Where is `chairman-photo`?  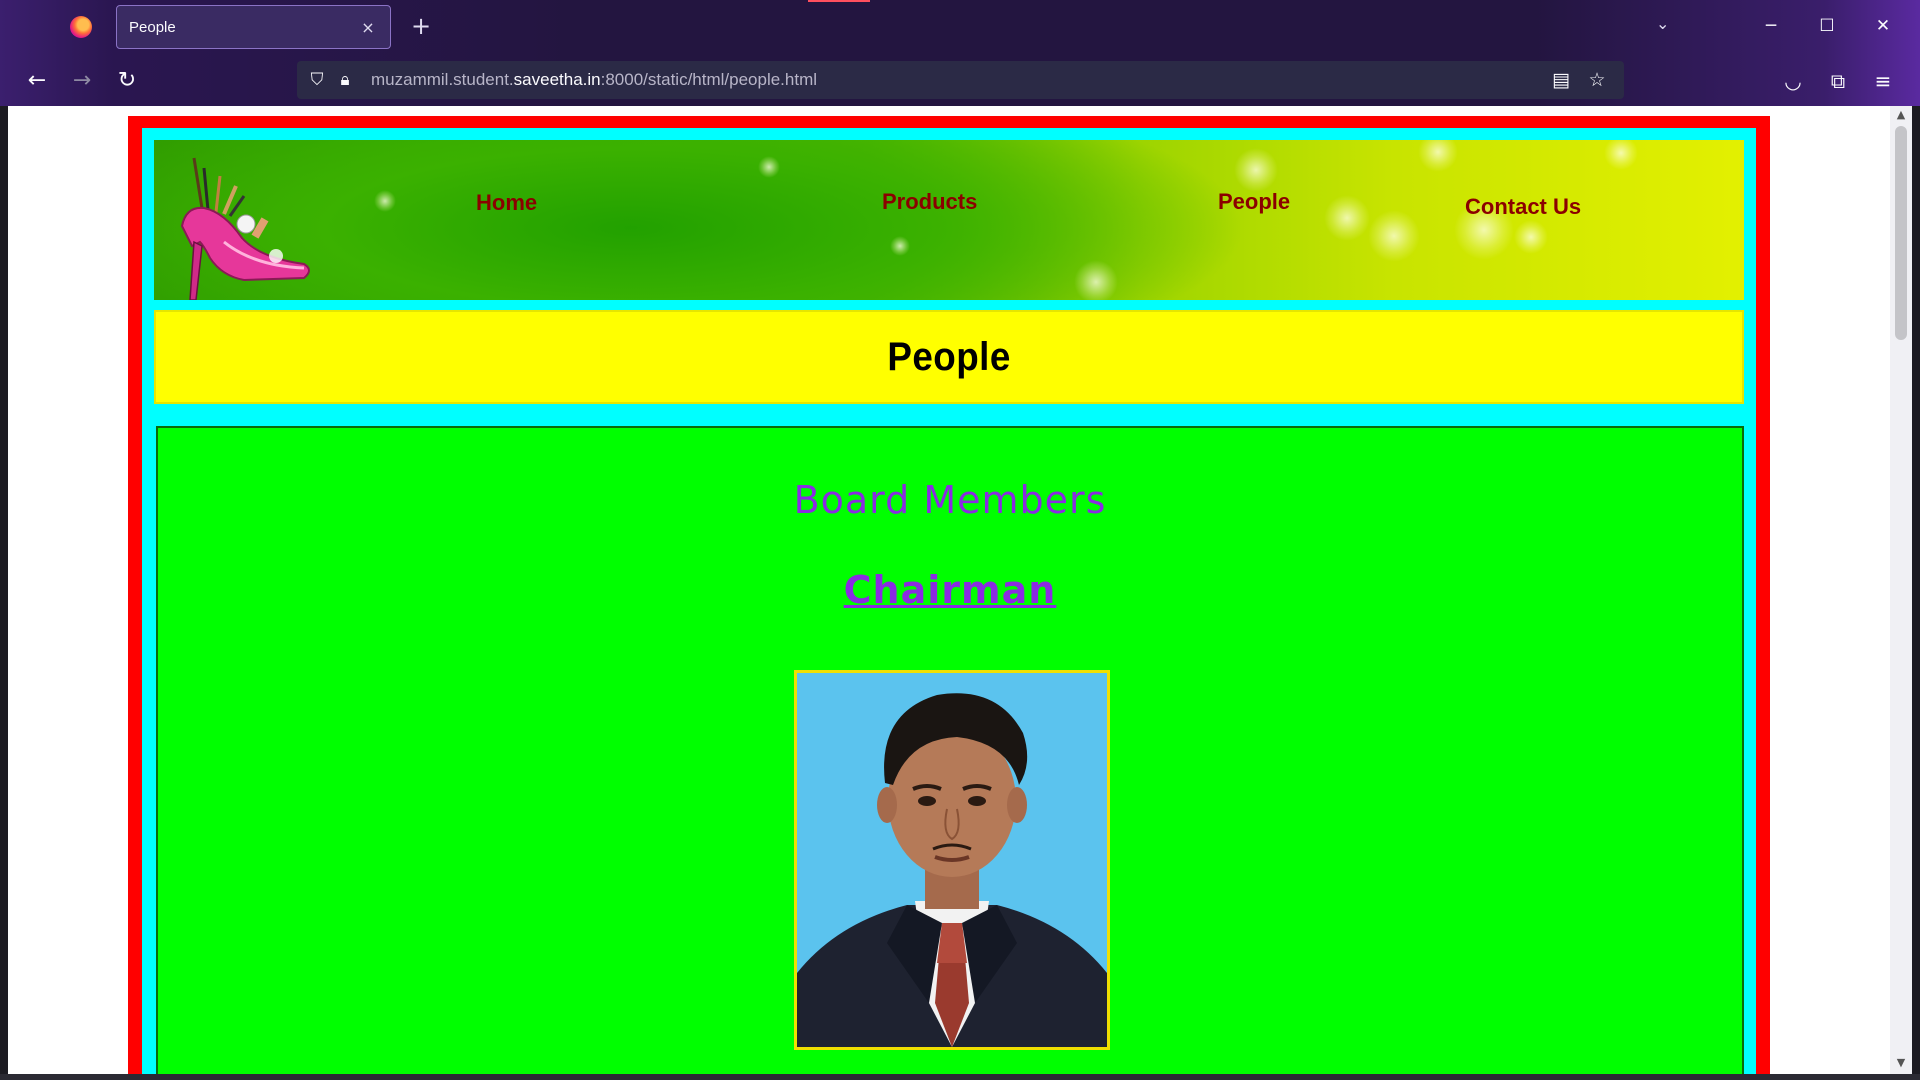 chairman-photo is located at coordinates (952, 860).